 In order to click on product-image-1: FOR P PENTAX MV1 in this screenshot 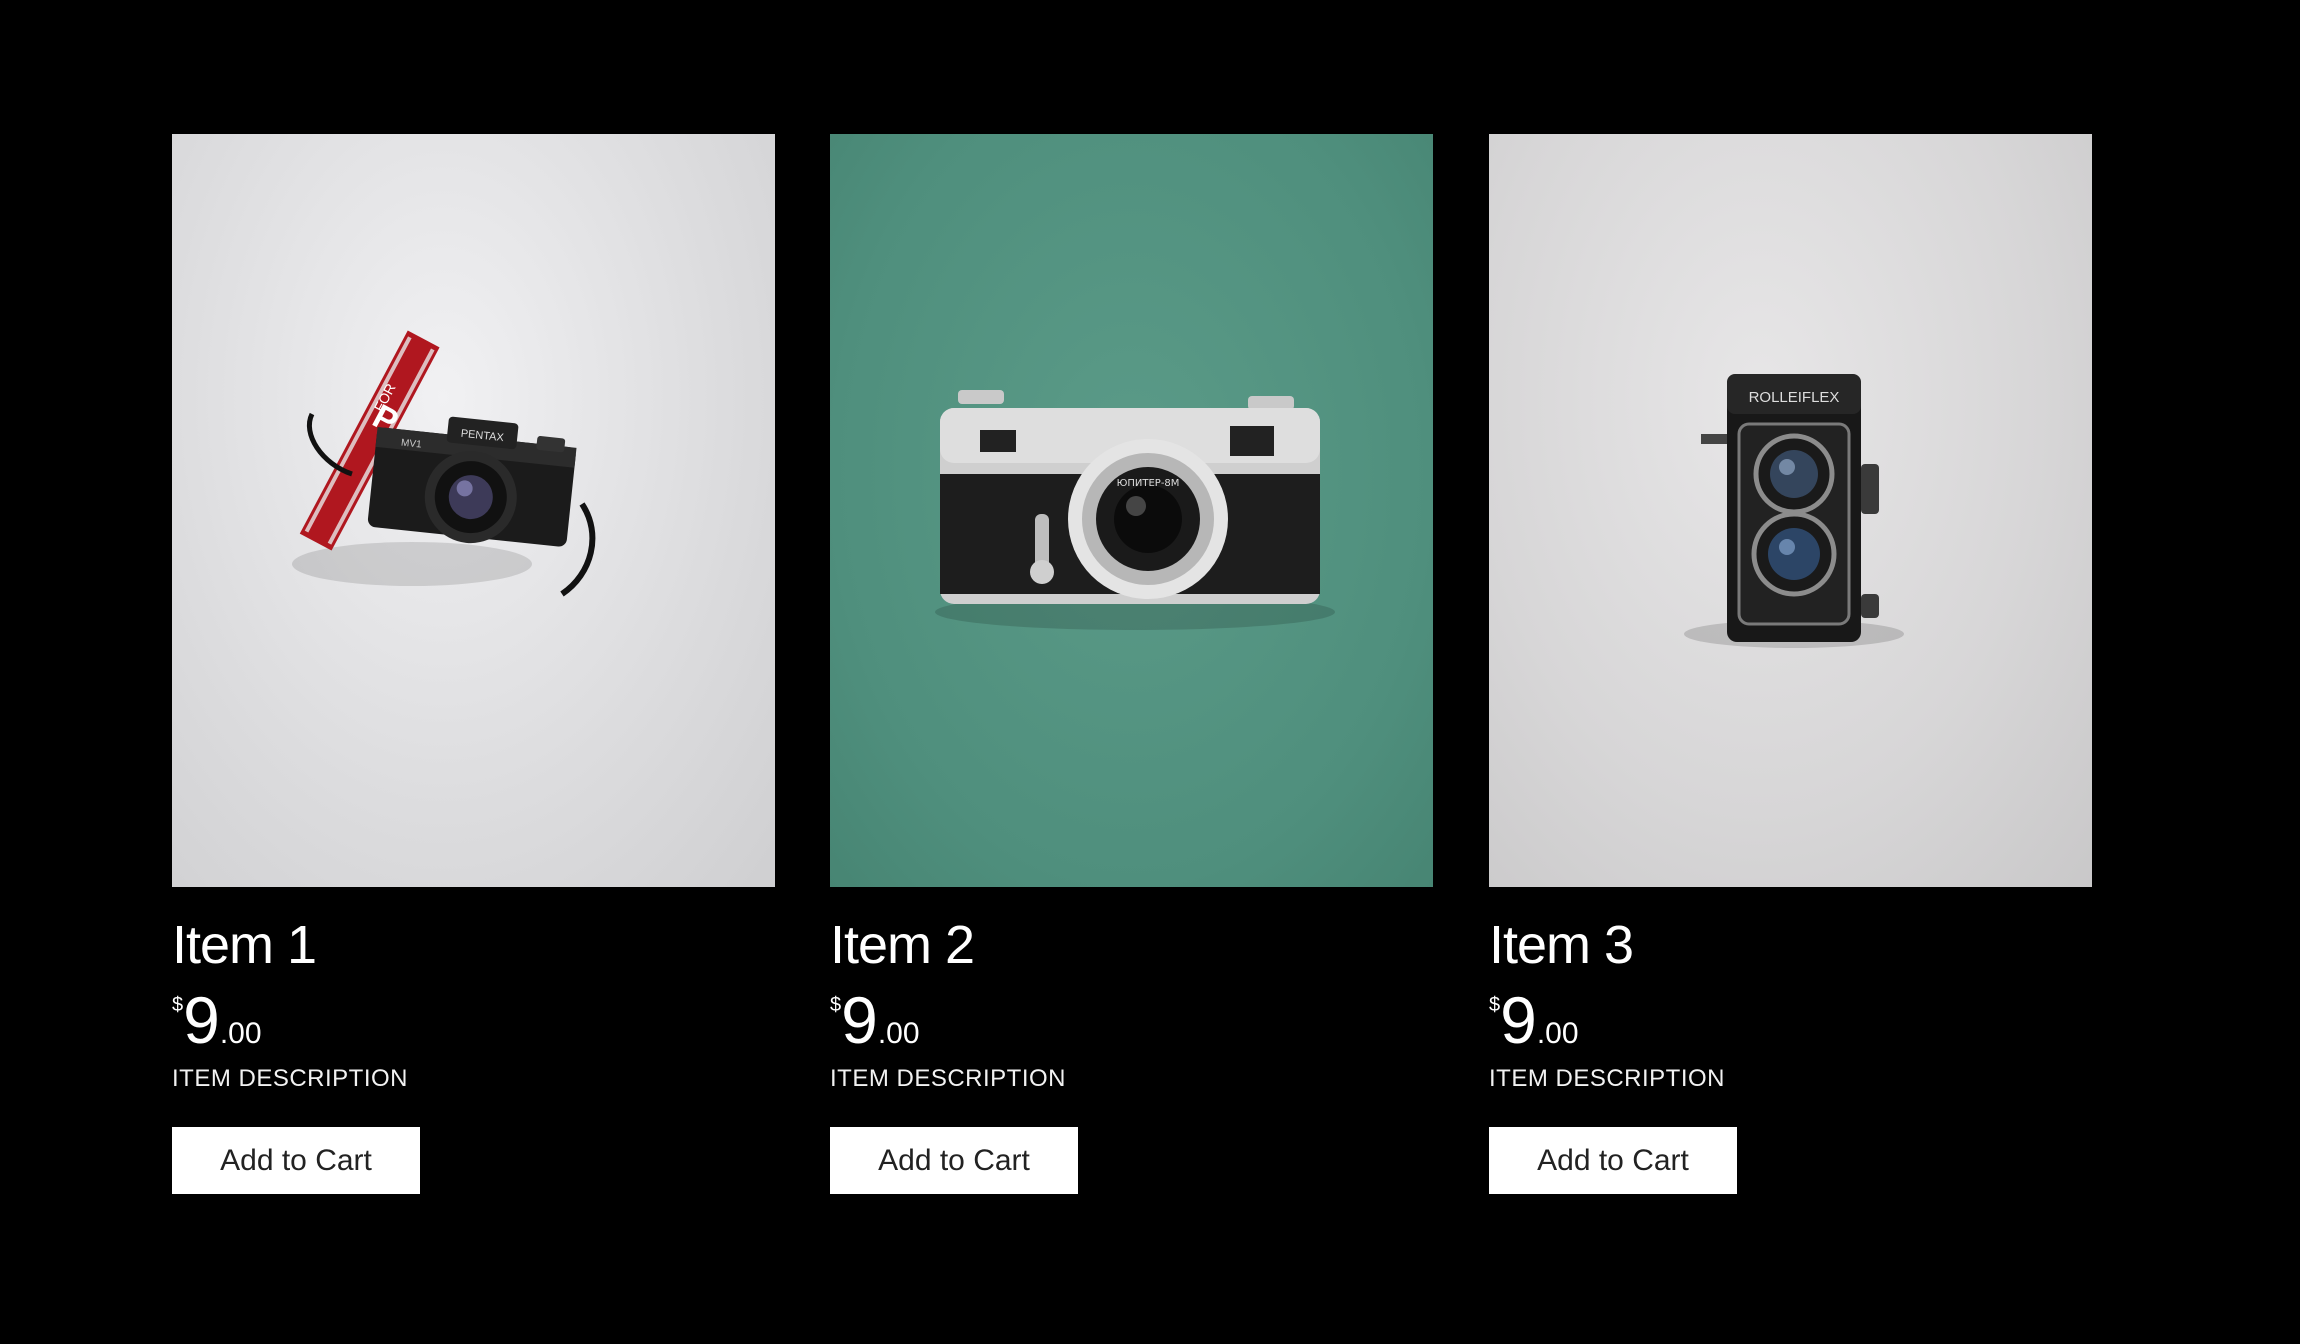, I will do `click(473, 510)`.